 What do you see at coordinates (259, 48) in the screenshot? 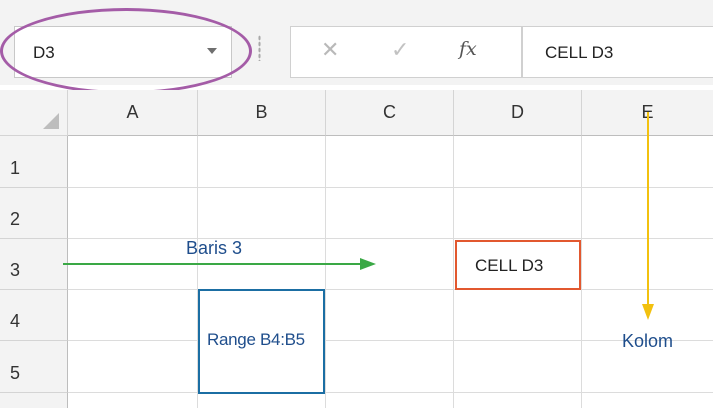
I see `resize-grip-icon` at bounding box center [259, 48].